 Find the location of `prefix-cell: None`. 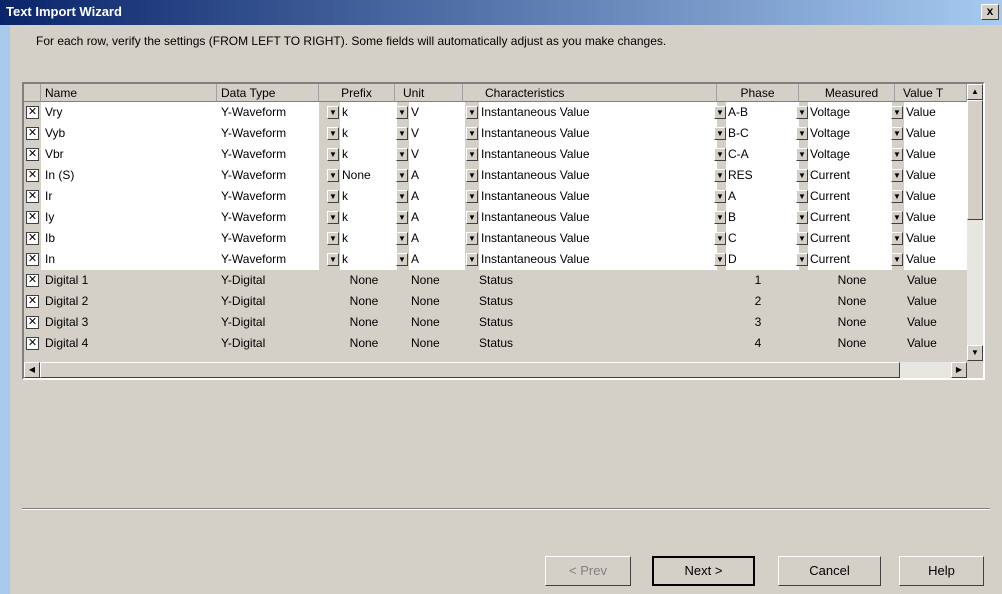

prefix-cell: None is located at coordinates (368, 175).